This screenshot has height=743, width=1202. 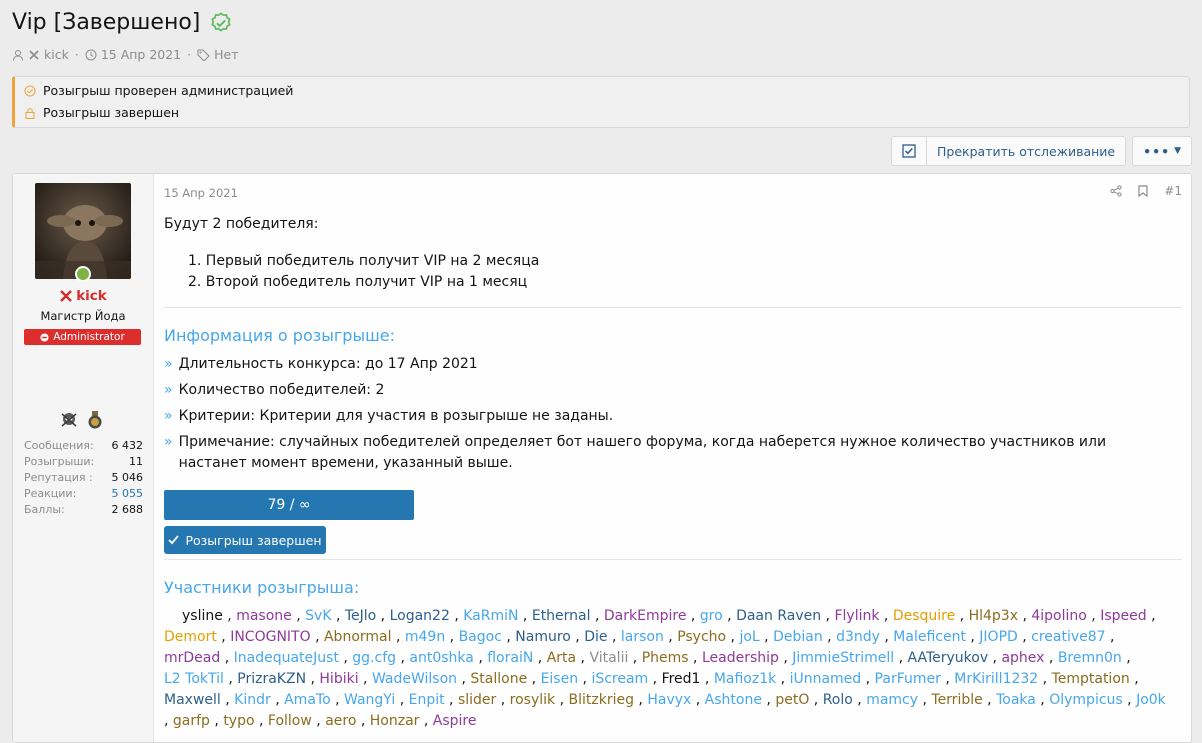 What do you see at coordinates (340, 721) in the screenshot?
I see `participant-link: aero` at bounding box center [340, 721].